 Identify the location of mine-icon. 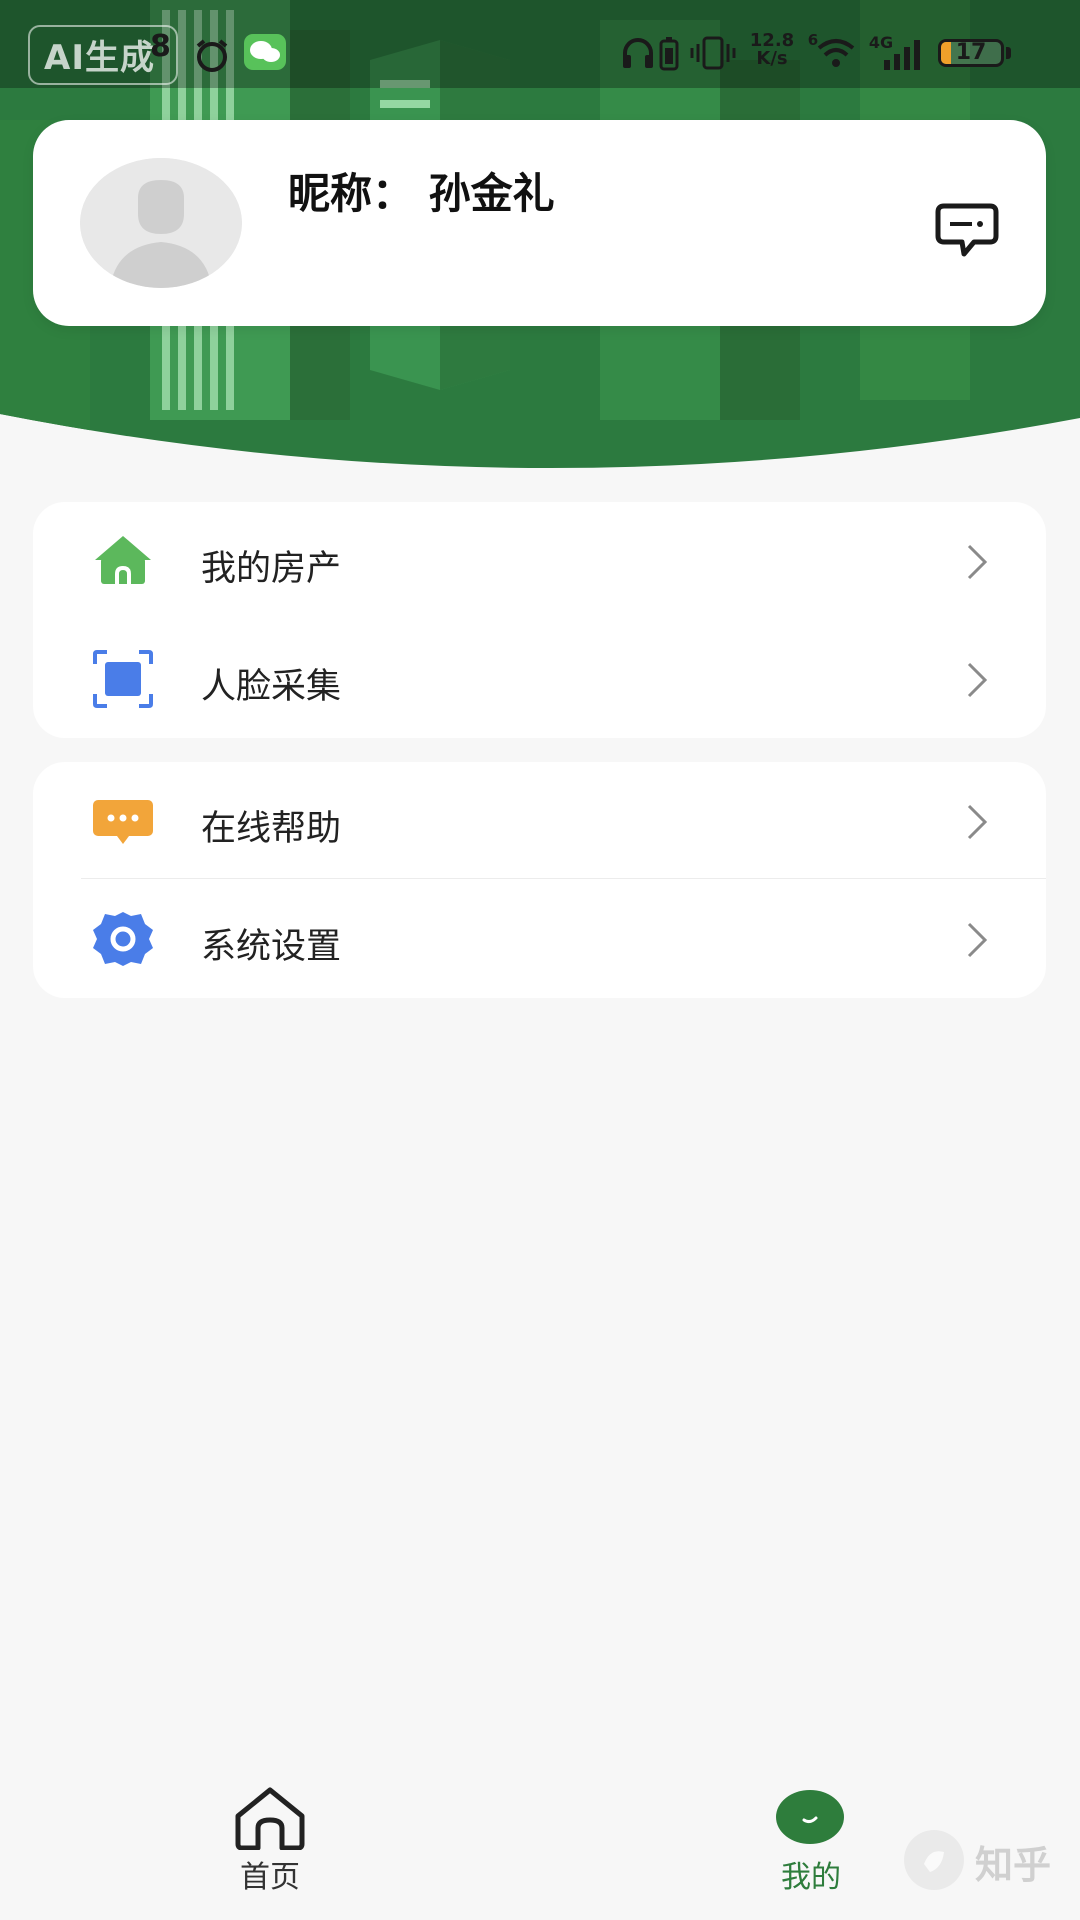
(810, 1817).